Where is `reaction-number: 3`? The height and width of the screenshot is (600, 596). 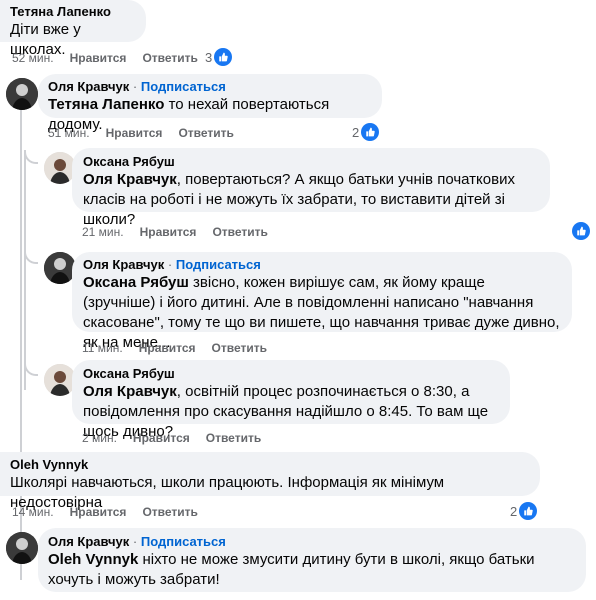 reaction-number: 3 is located at coordinates (209, 57).